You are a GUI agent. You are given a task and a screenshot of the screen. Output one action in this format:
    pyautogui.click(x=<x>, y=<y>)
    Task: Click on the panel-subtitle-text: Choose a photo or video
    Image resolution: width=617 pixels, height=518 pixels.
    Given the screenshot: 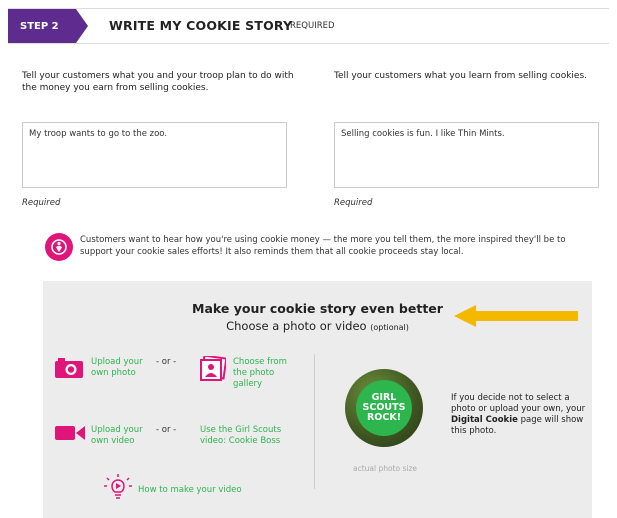 What is the action you would take?
    pyautogui.click(x=296, y=326)
    